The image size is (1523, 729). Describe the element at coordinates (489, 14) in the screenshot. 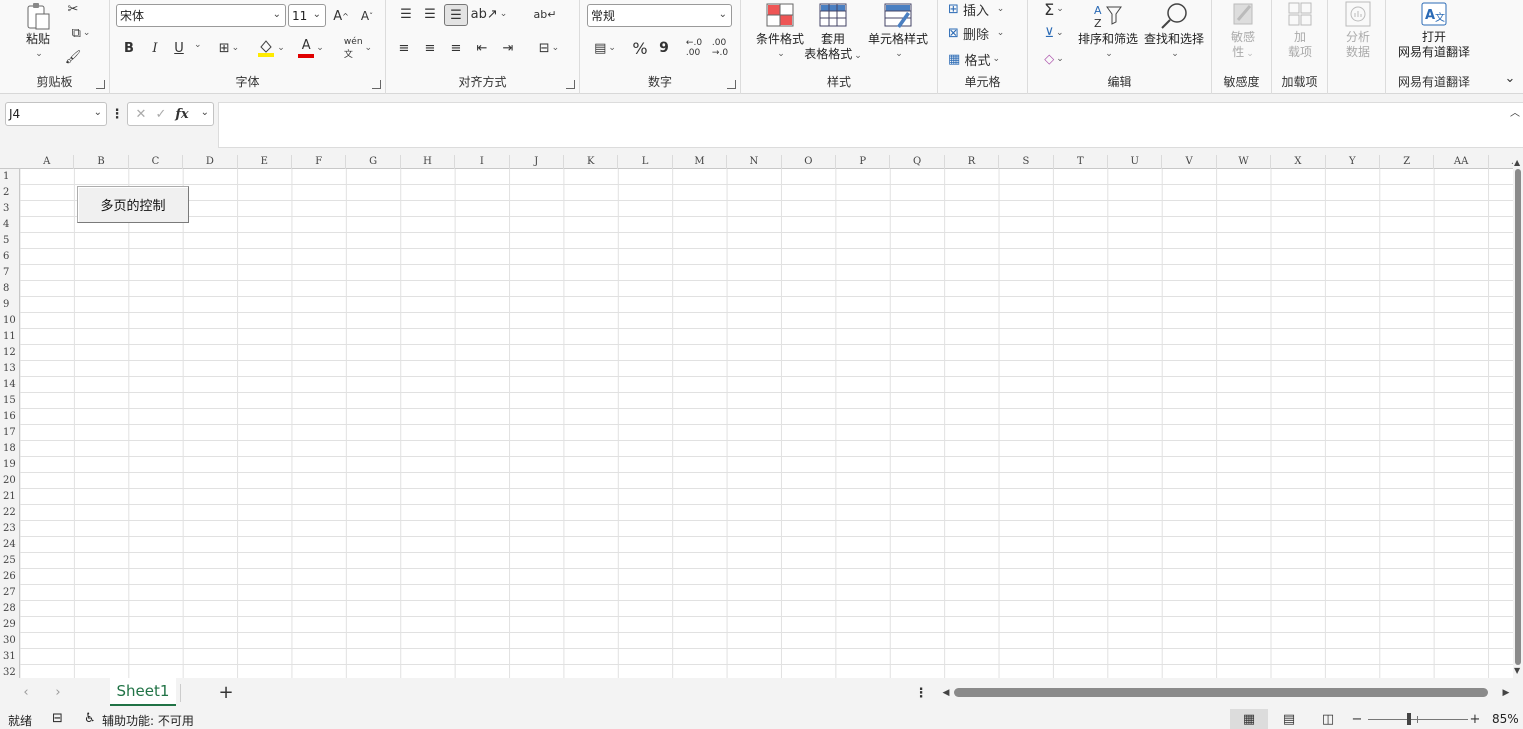

I see `orientation-button: ab↗ ⌄` at that location.